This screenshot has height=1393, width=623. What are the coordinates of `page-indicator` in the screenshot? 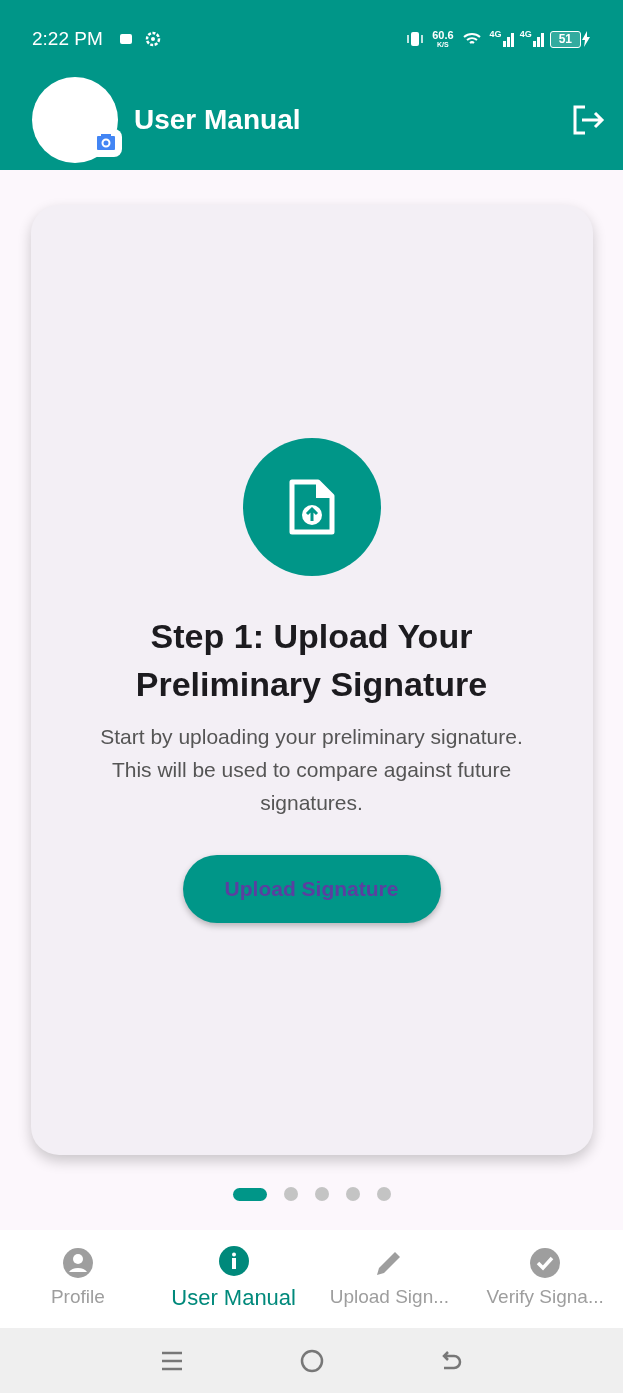 It's located at (249, 1194).